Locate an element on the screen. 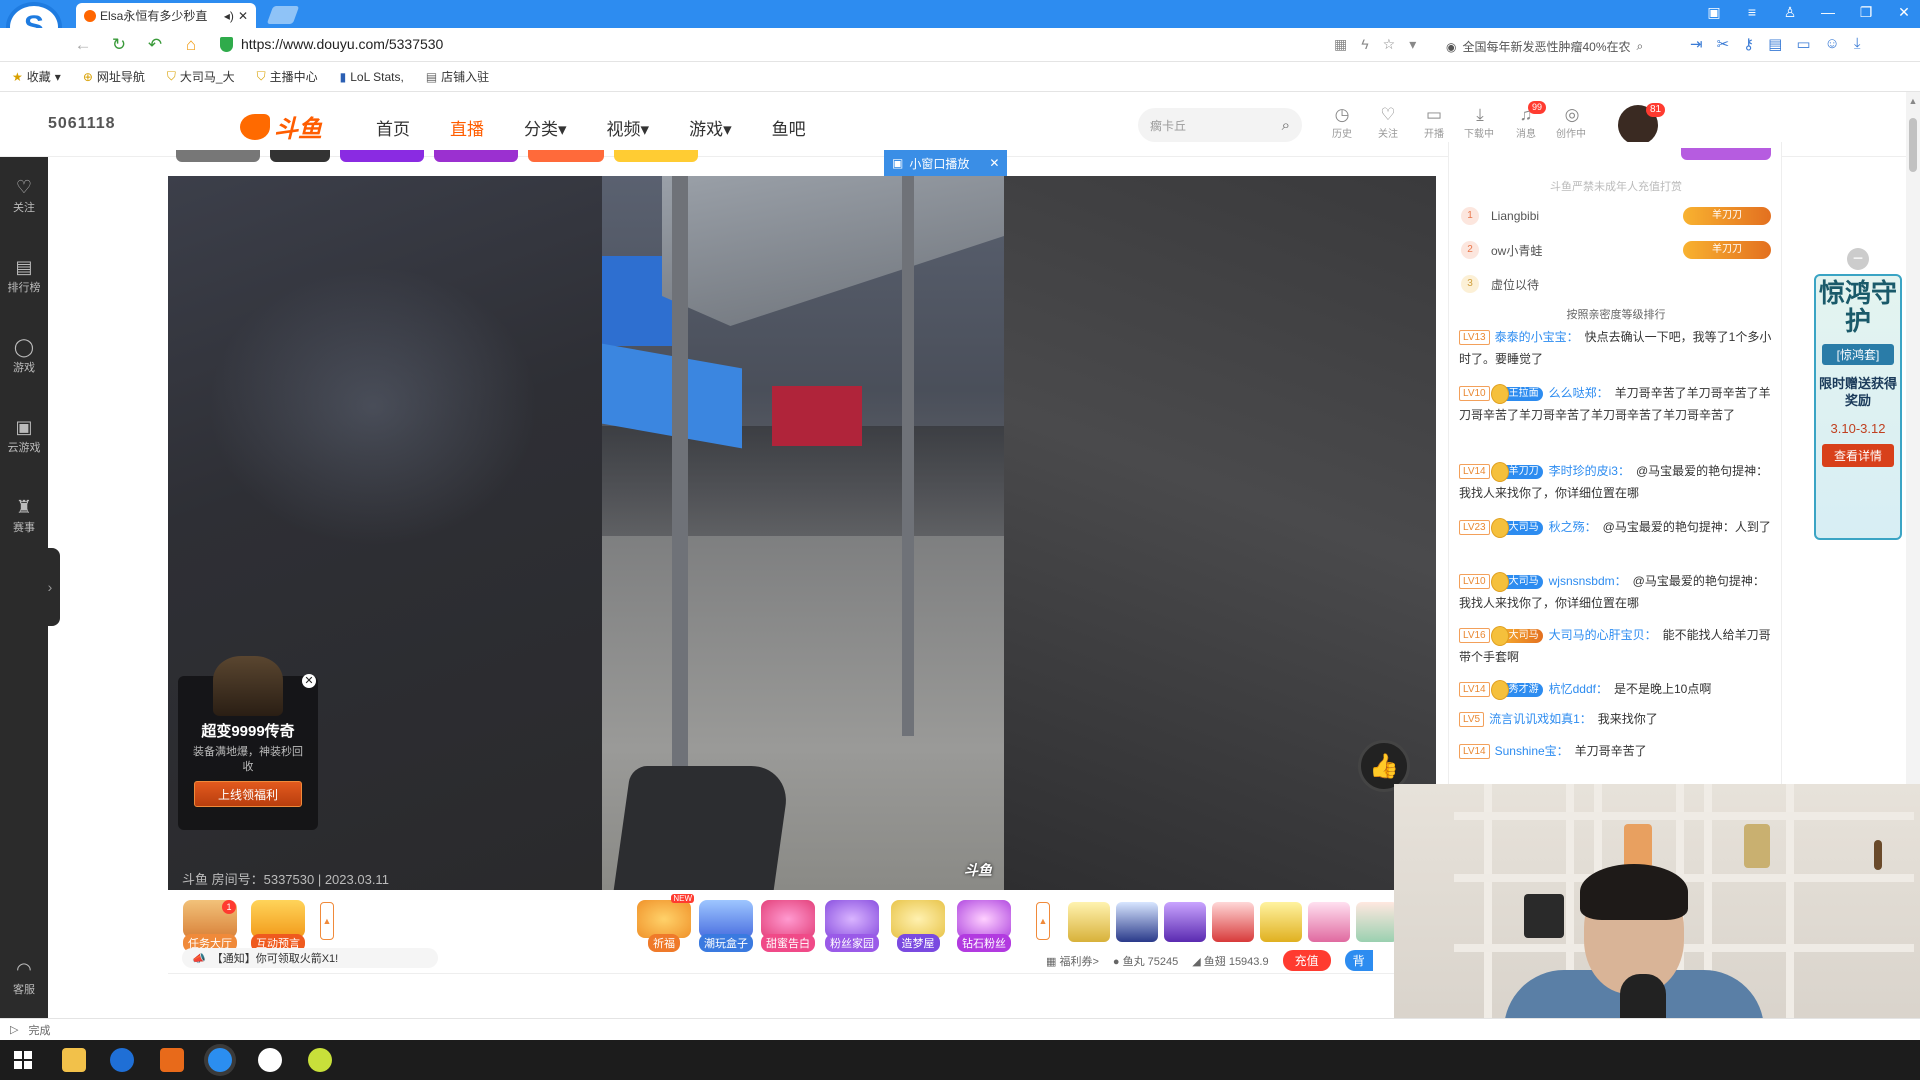  chevron-down-icon: ▾ is located at coordinates (1412, 44).